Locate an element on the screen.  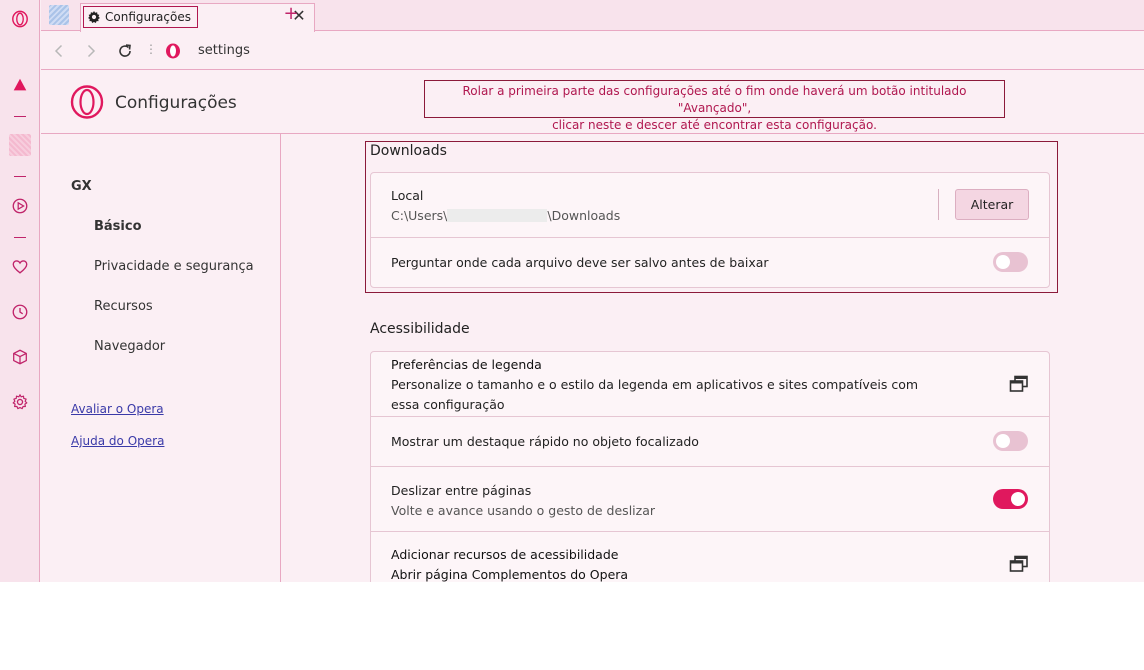
nav-item-recursos: Recursos is located at coordinates (123, 306).